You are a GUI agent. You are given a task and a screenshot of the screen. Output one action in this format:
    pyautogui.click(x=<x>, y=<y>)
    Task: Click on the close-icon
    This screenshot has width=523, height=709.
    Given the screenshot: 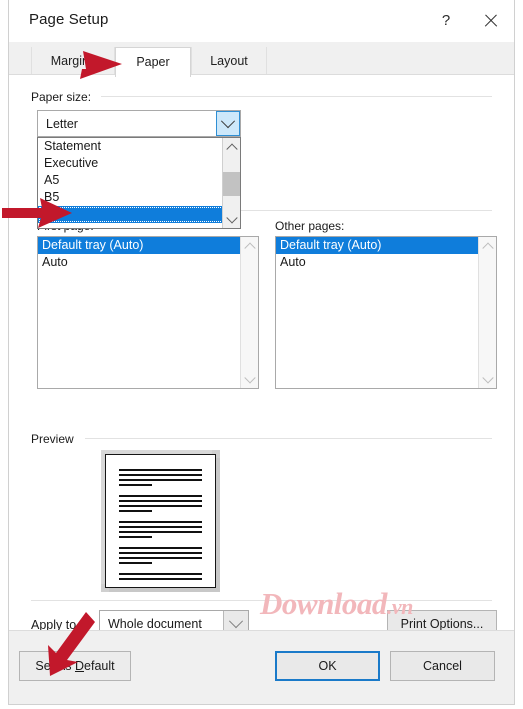 What is the action you would take?
    pyautogui.click(x=490, y=20)
    